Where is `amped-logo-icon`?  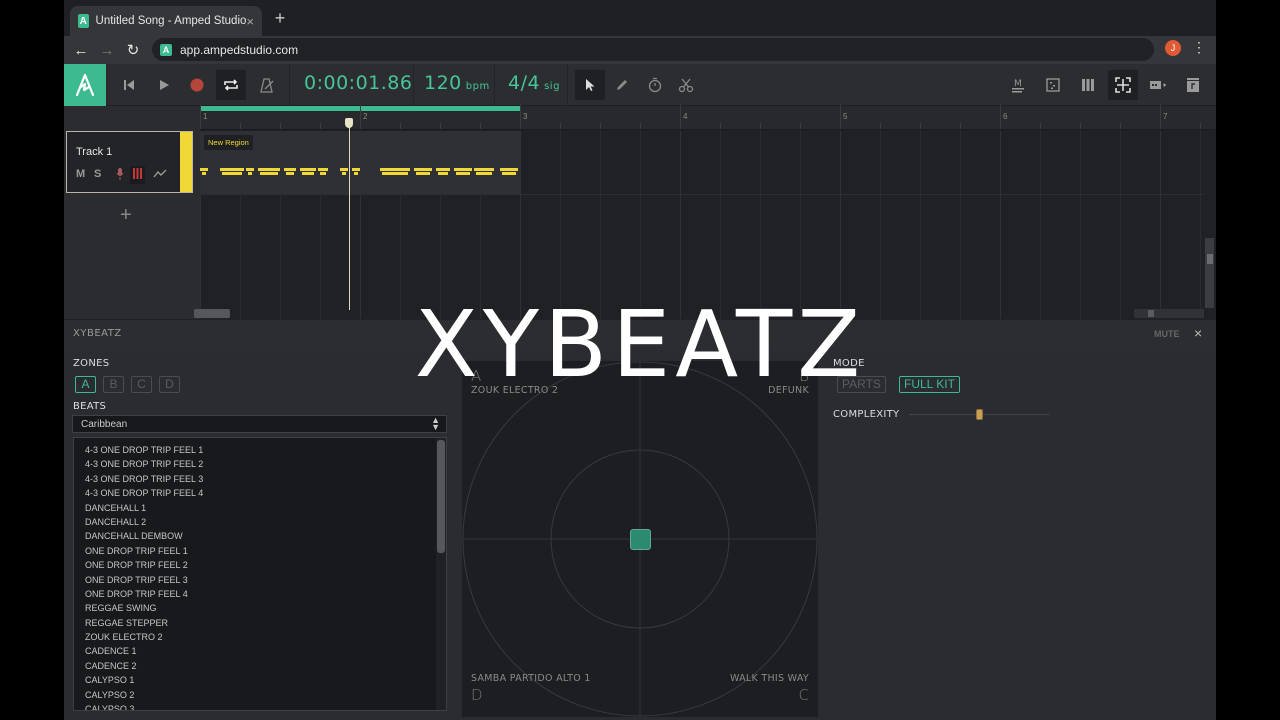 amped-logo-icon is located at coordinates (85, 85).